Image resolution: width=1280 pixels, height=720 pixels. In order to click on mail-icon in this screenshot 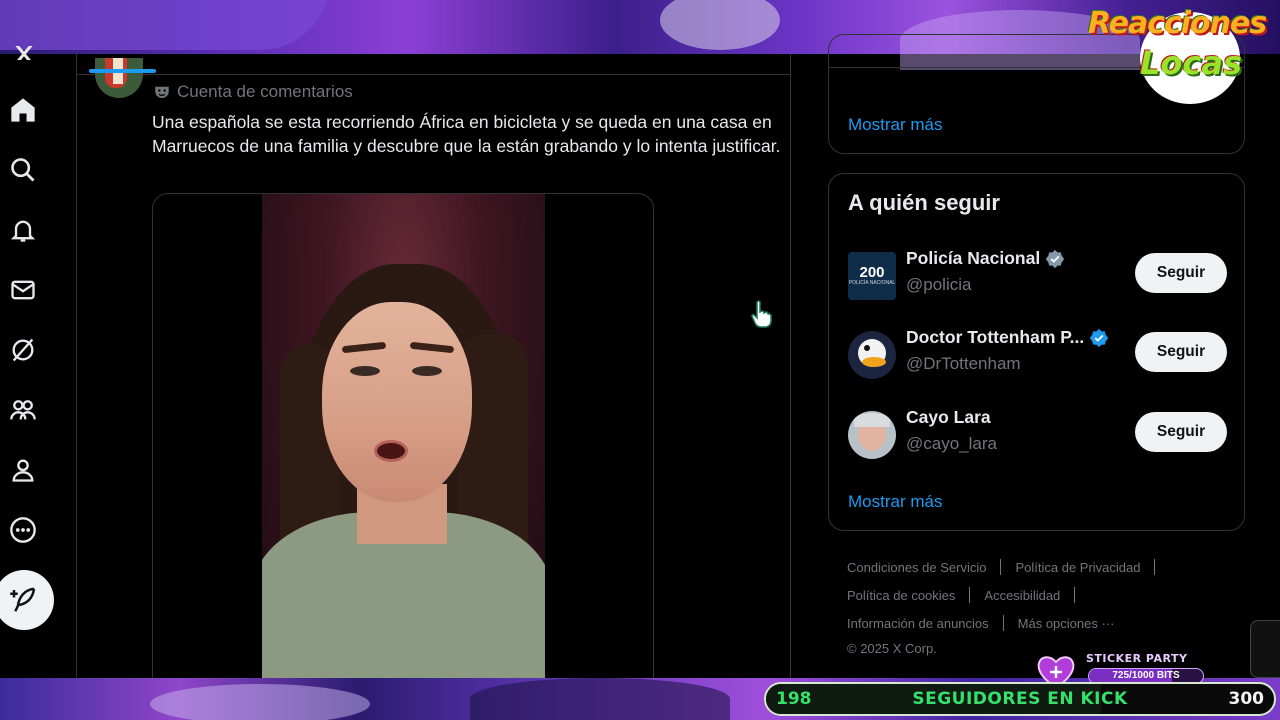, I will do `click(23, 290)`.